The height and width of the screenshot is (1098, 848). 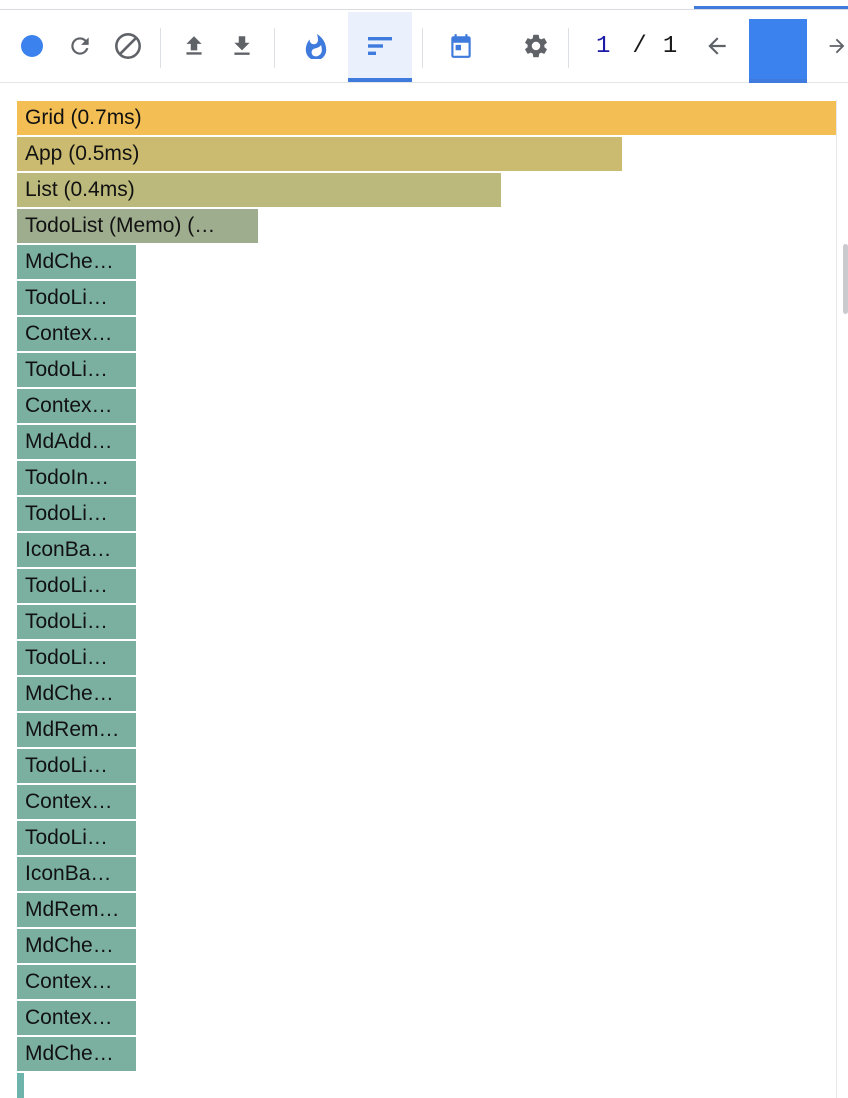 What do you see at coordinates (20, 1085) in the screenshot?
I see `ranked-bar-sliver` at bounding box center [20, 1085].